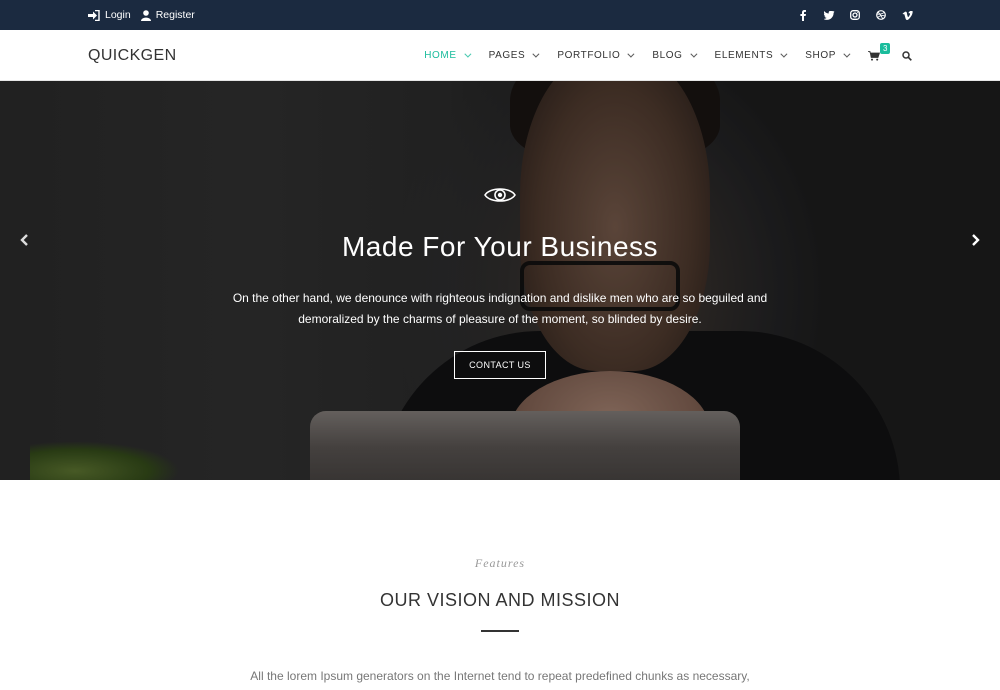  I want to click on facebook-icon, so click(803, 15).